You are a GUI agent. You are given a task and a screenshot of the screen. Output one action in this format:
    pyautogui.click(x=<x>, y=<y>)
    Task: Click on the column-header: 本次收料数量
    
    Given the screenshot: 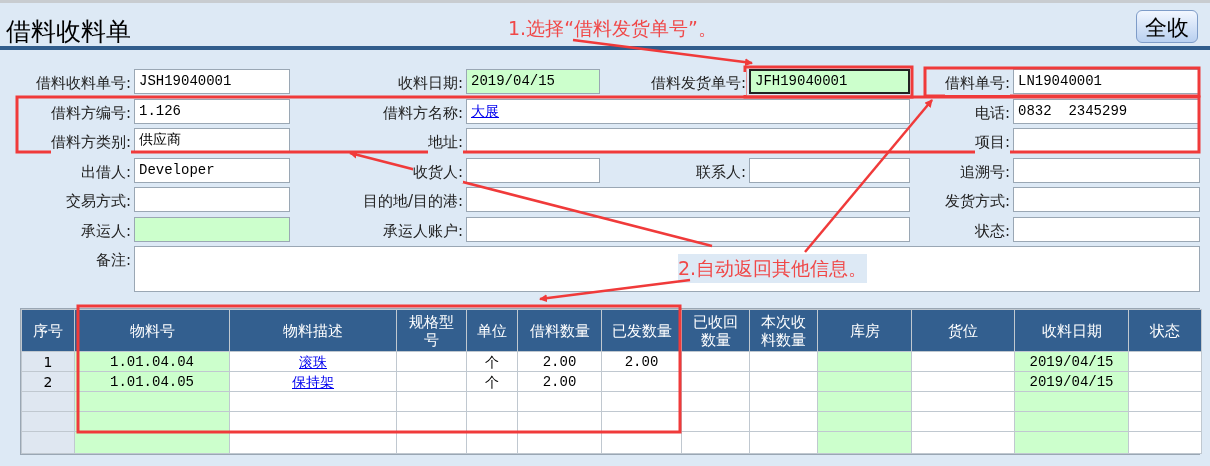 What is the action you would take?
    pyautogui.click(x=783, y=330)
    